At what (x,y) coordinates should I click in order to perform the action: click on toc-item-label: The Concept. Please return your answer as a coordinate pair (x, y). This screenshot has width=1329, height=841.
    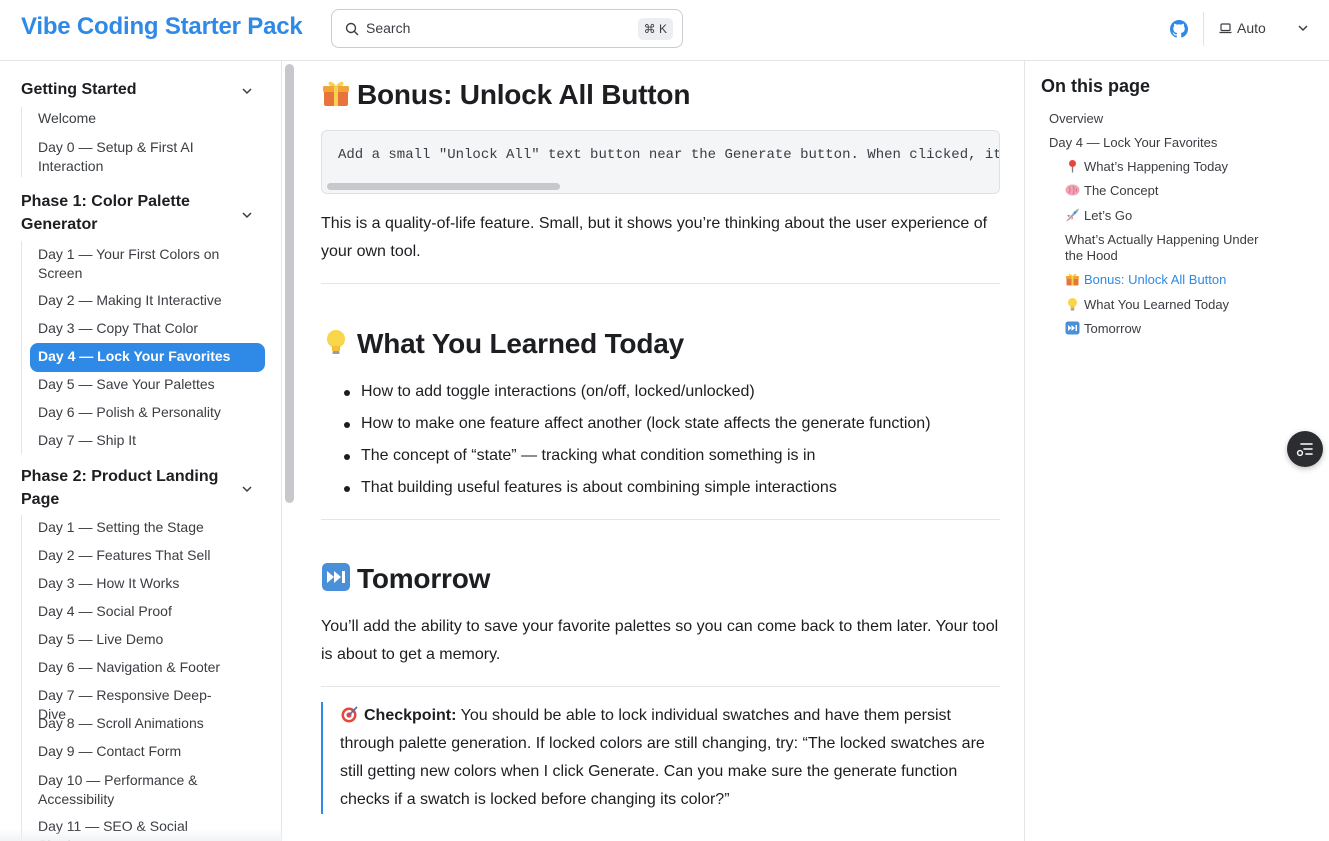
    Looking at the image, I should click on (1121, 190).